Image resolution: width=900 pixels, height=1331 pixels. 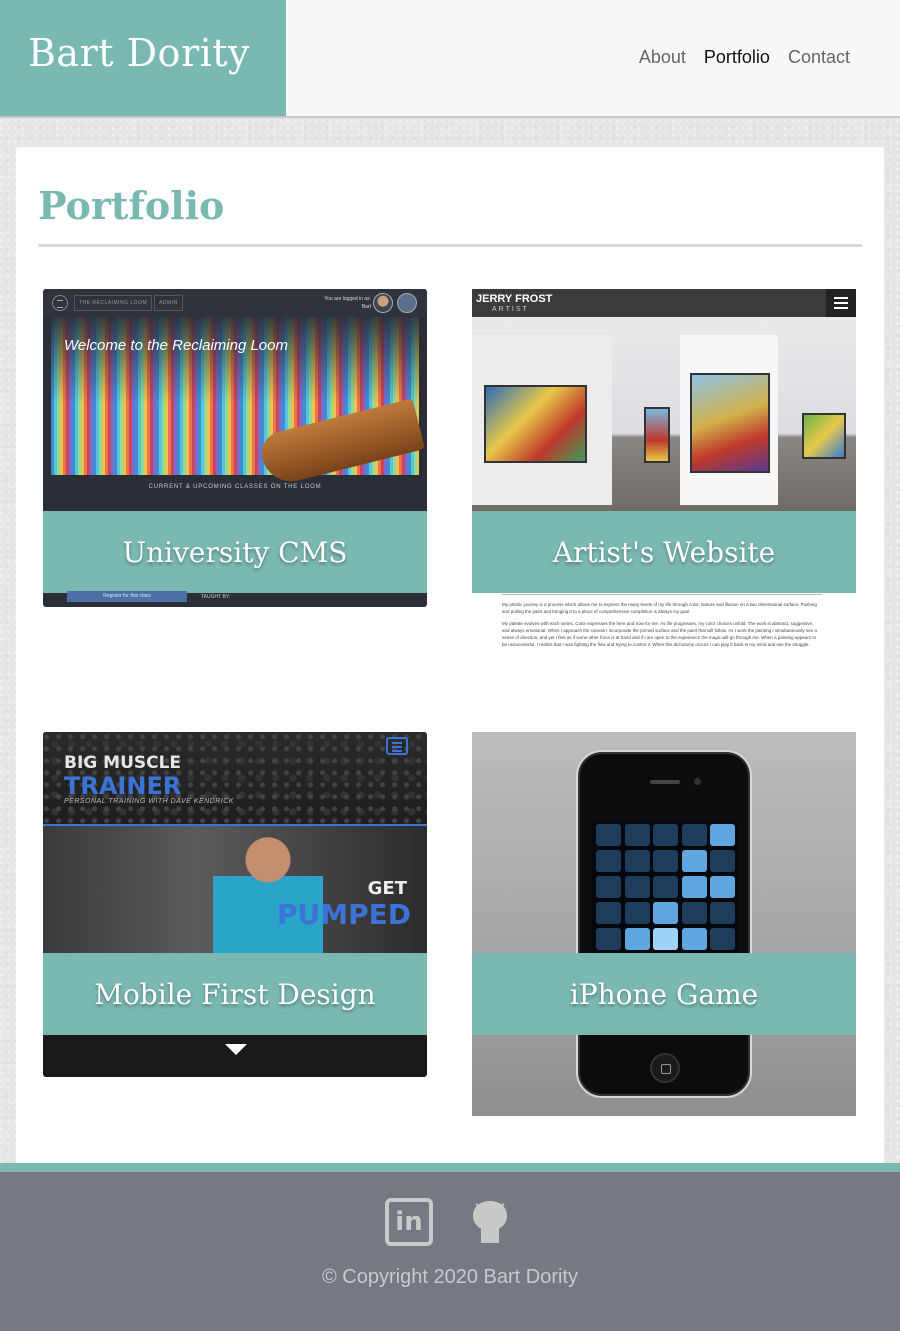 What do you see at coordinates (387, 888) in the screenshot?
I see `get-pumped-get: GET` at bounding box center [387, 888].